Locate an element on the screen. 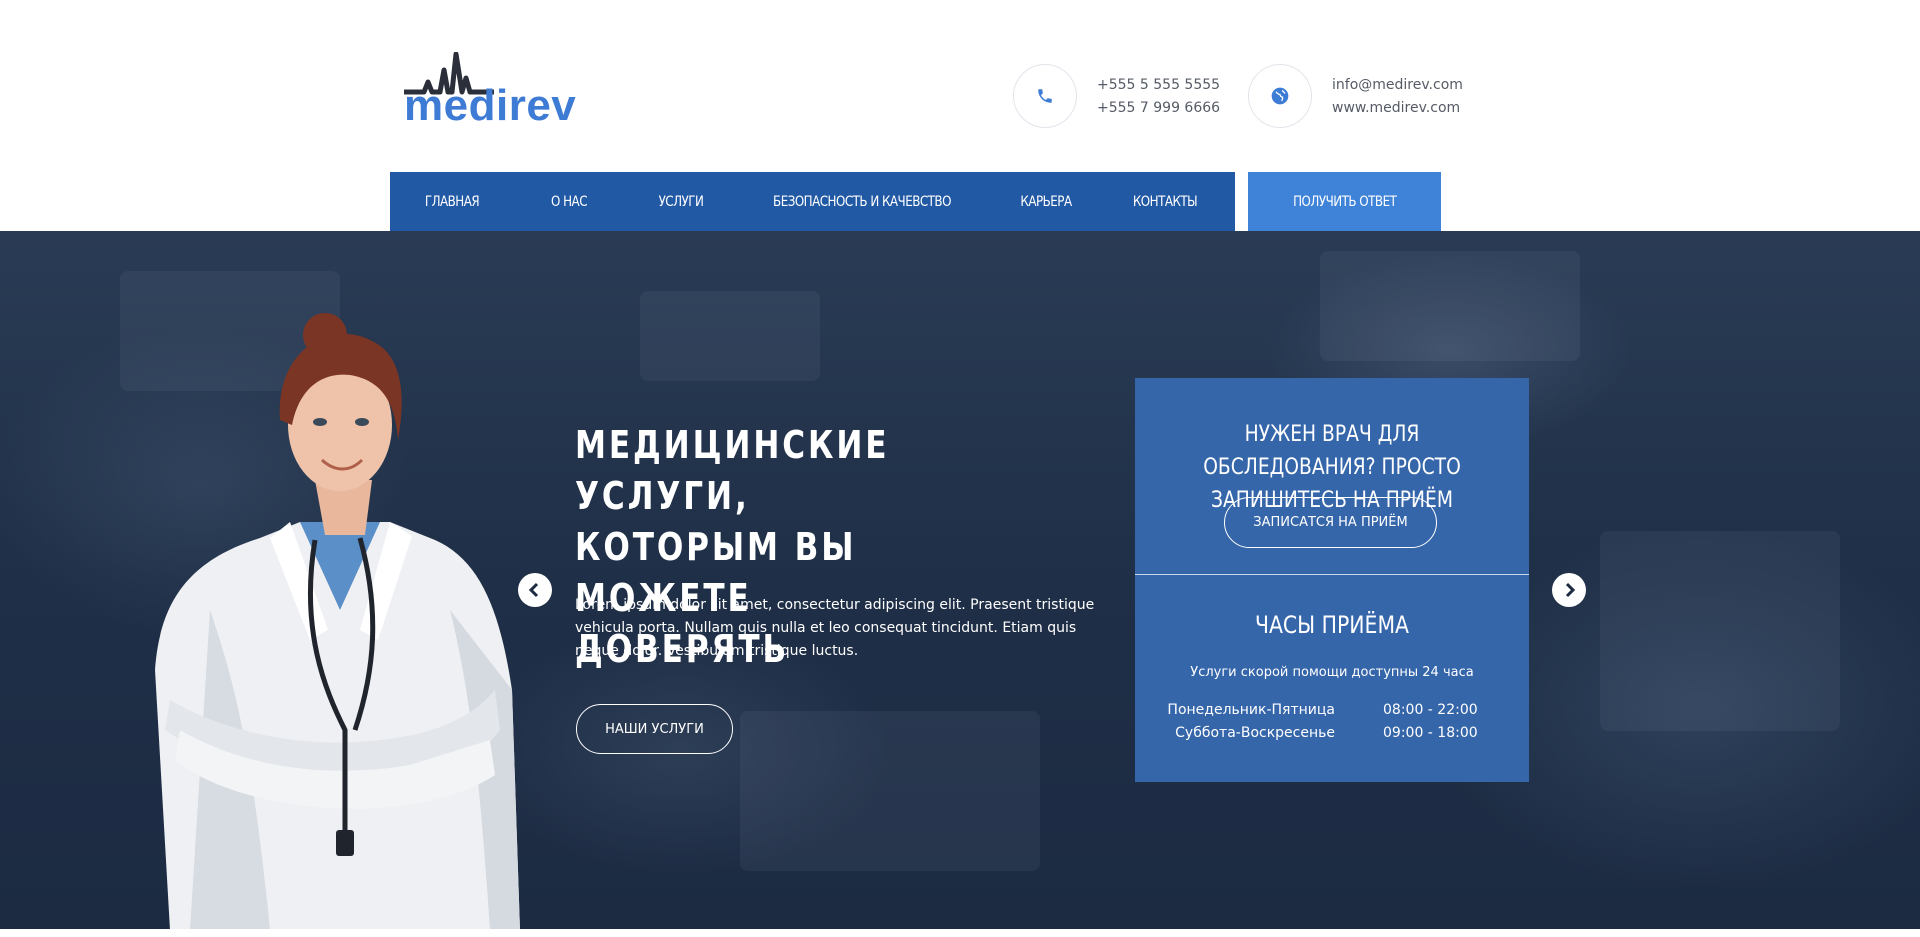 The width and height of the screenshot is (1920, 937). emergency-note: Услуги скорой помощи доступны 24 часа is located at coordinates (1332, 672).